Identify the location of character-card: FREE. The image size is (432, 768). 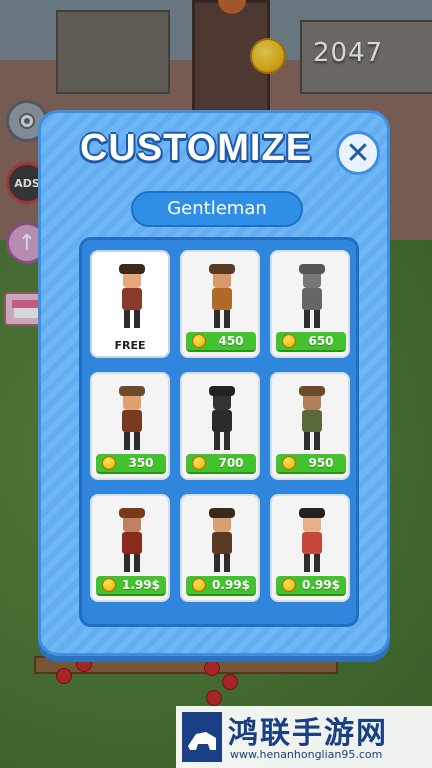
(130, 304).